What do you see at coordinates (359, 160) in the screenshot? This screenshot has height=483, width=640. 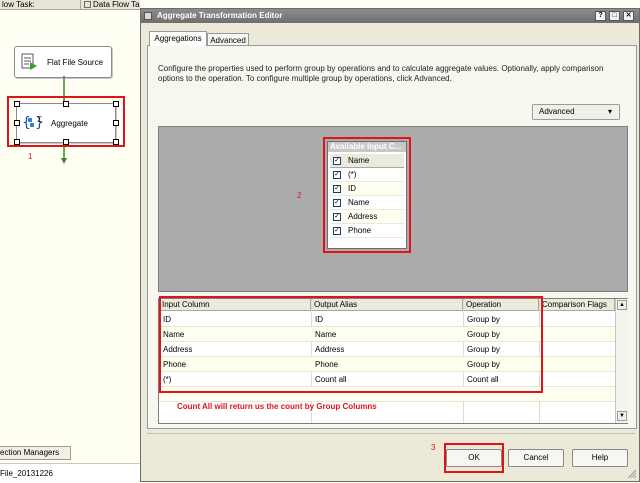 I see `input-table-header-label: Name` at bounding box center [359, 160].